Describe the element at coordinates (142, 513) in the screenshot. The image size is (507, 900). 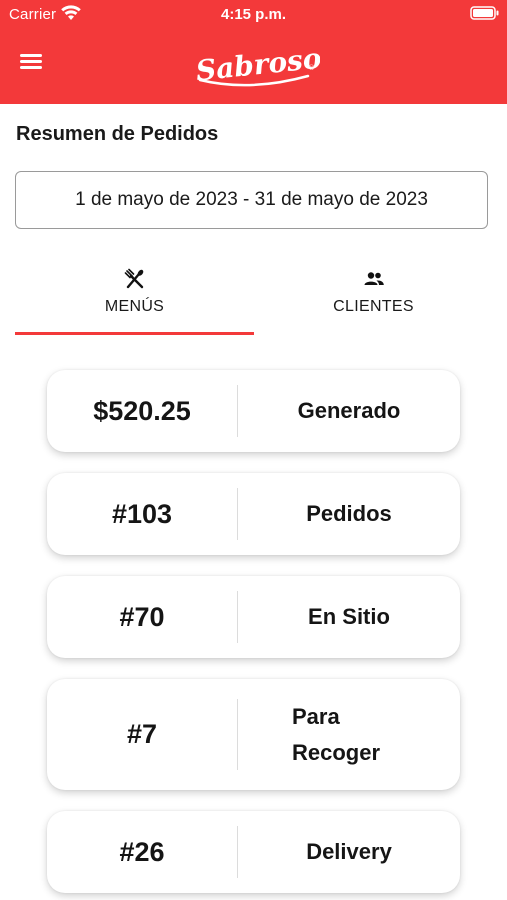
I see `stat-value: #103` at that location.